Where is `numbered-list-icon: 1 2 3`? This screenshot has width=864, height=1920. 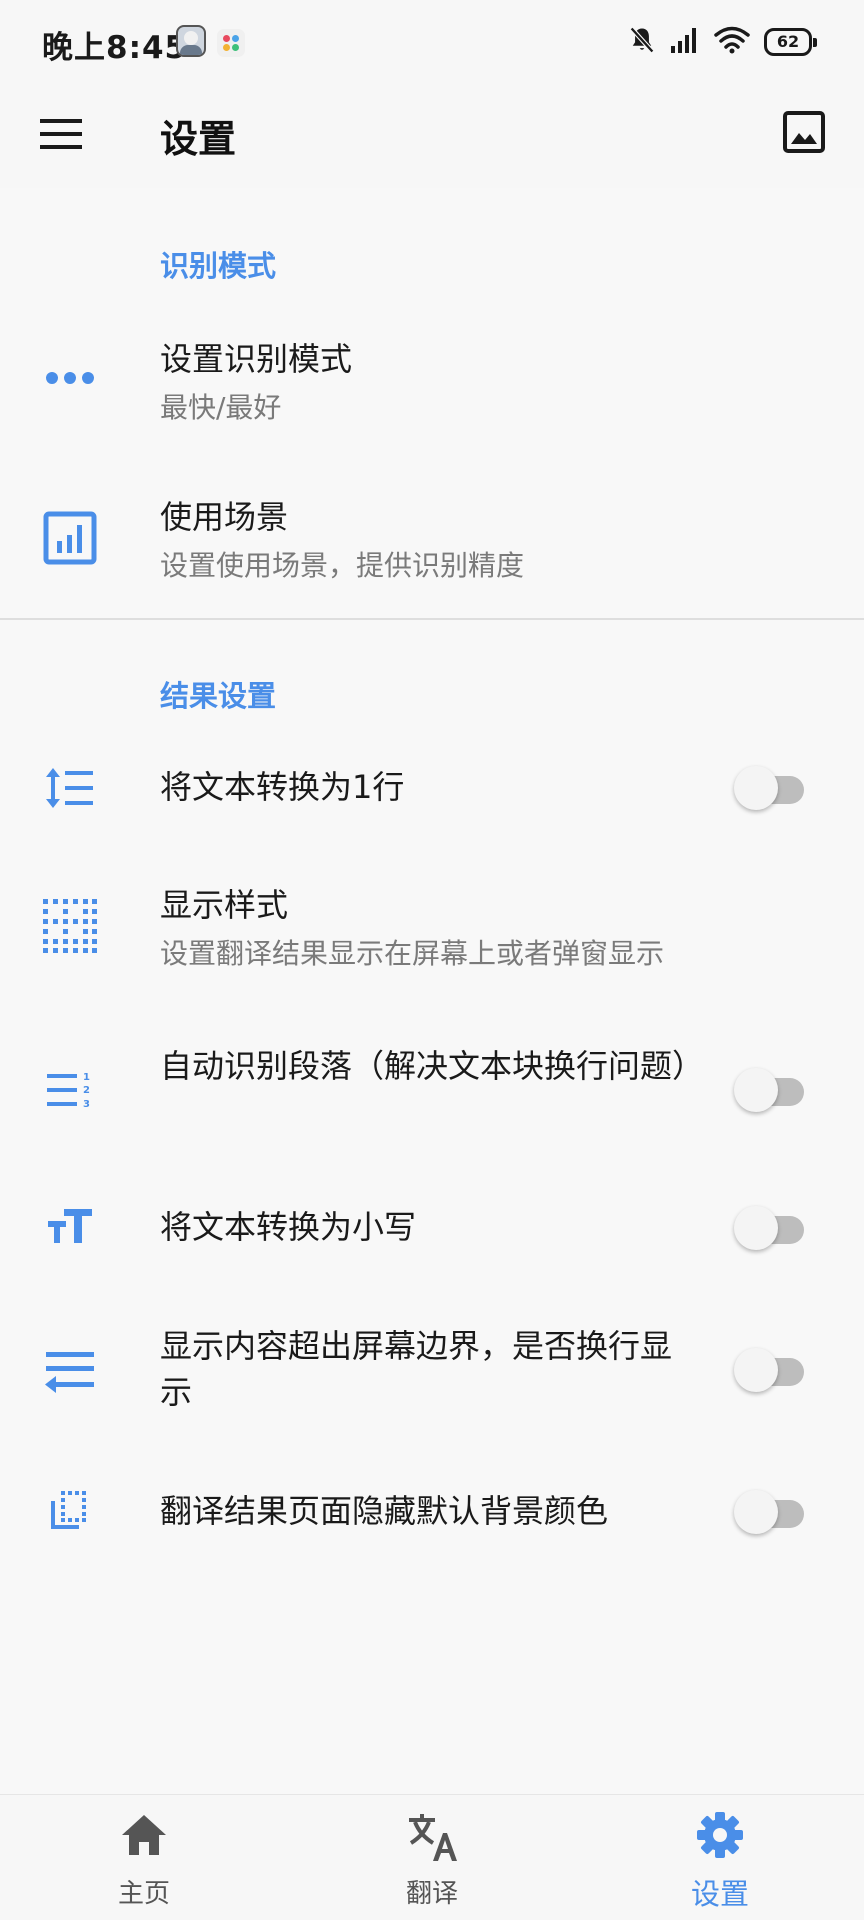
numbered-list-icon: 1 2 3 is located at coordinates (70, 1090).